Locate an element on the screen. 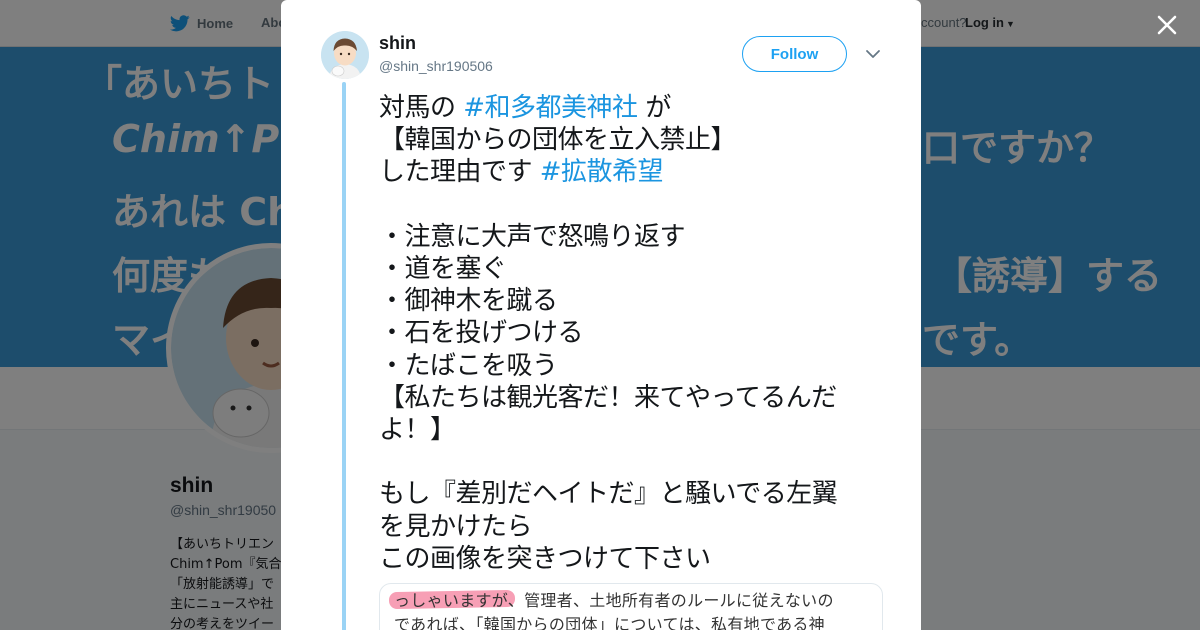 The image size is (1200, 630). tweet-line: した理由です #拡散希望 is located at coordinates (634, 172).